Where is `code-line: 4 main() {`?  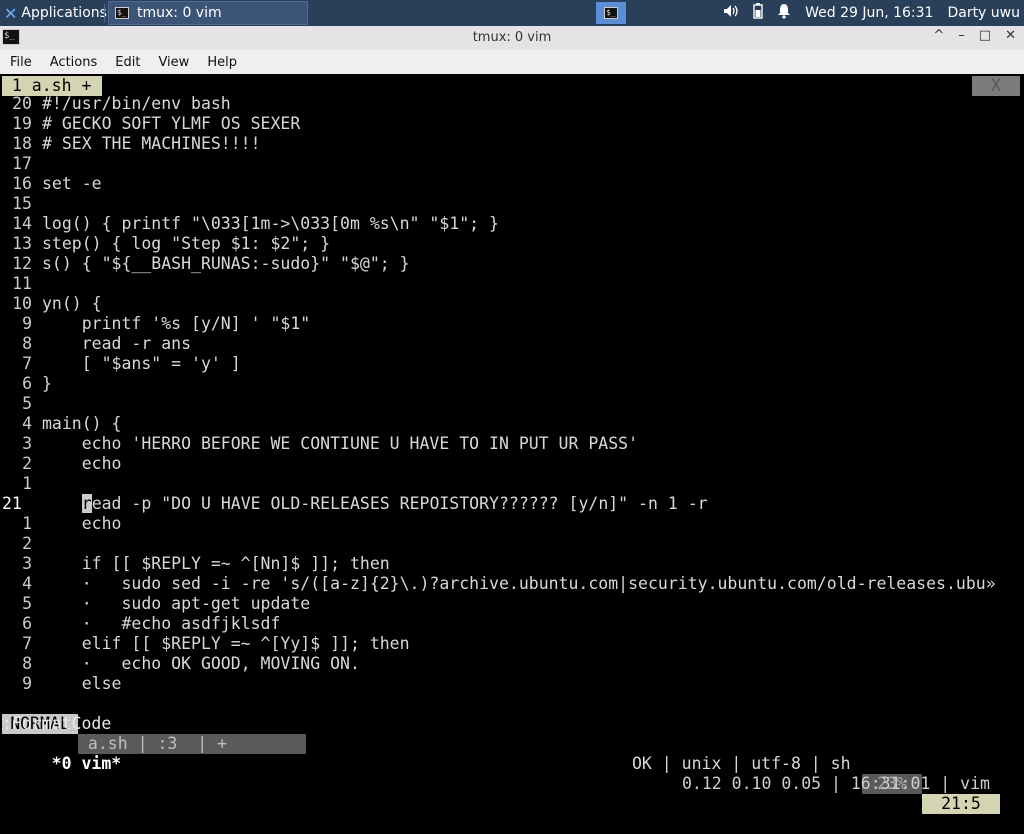
code-line: 4 main() { is located at coordinates (61, 424).